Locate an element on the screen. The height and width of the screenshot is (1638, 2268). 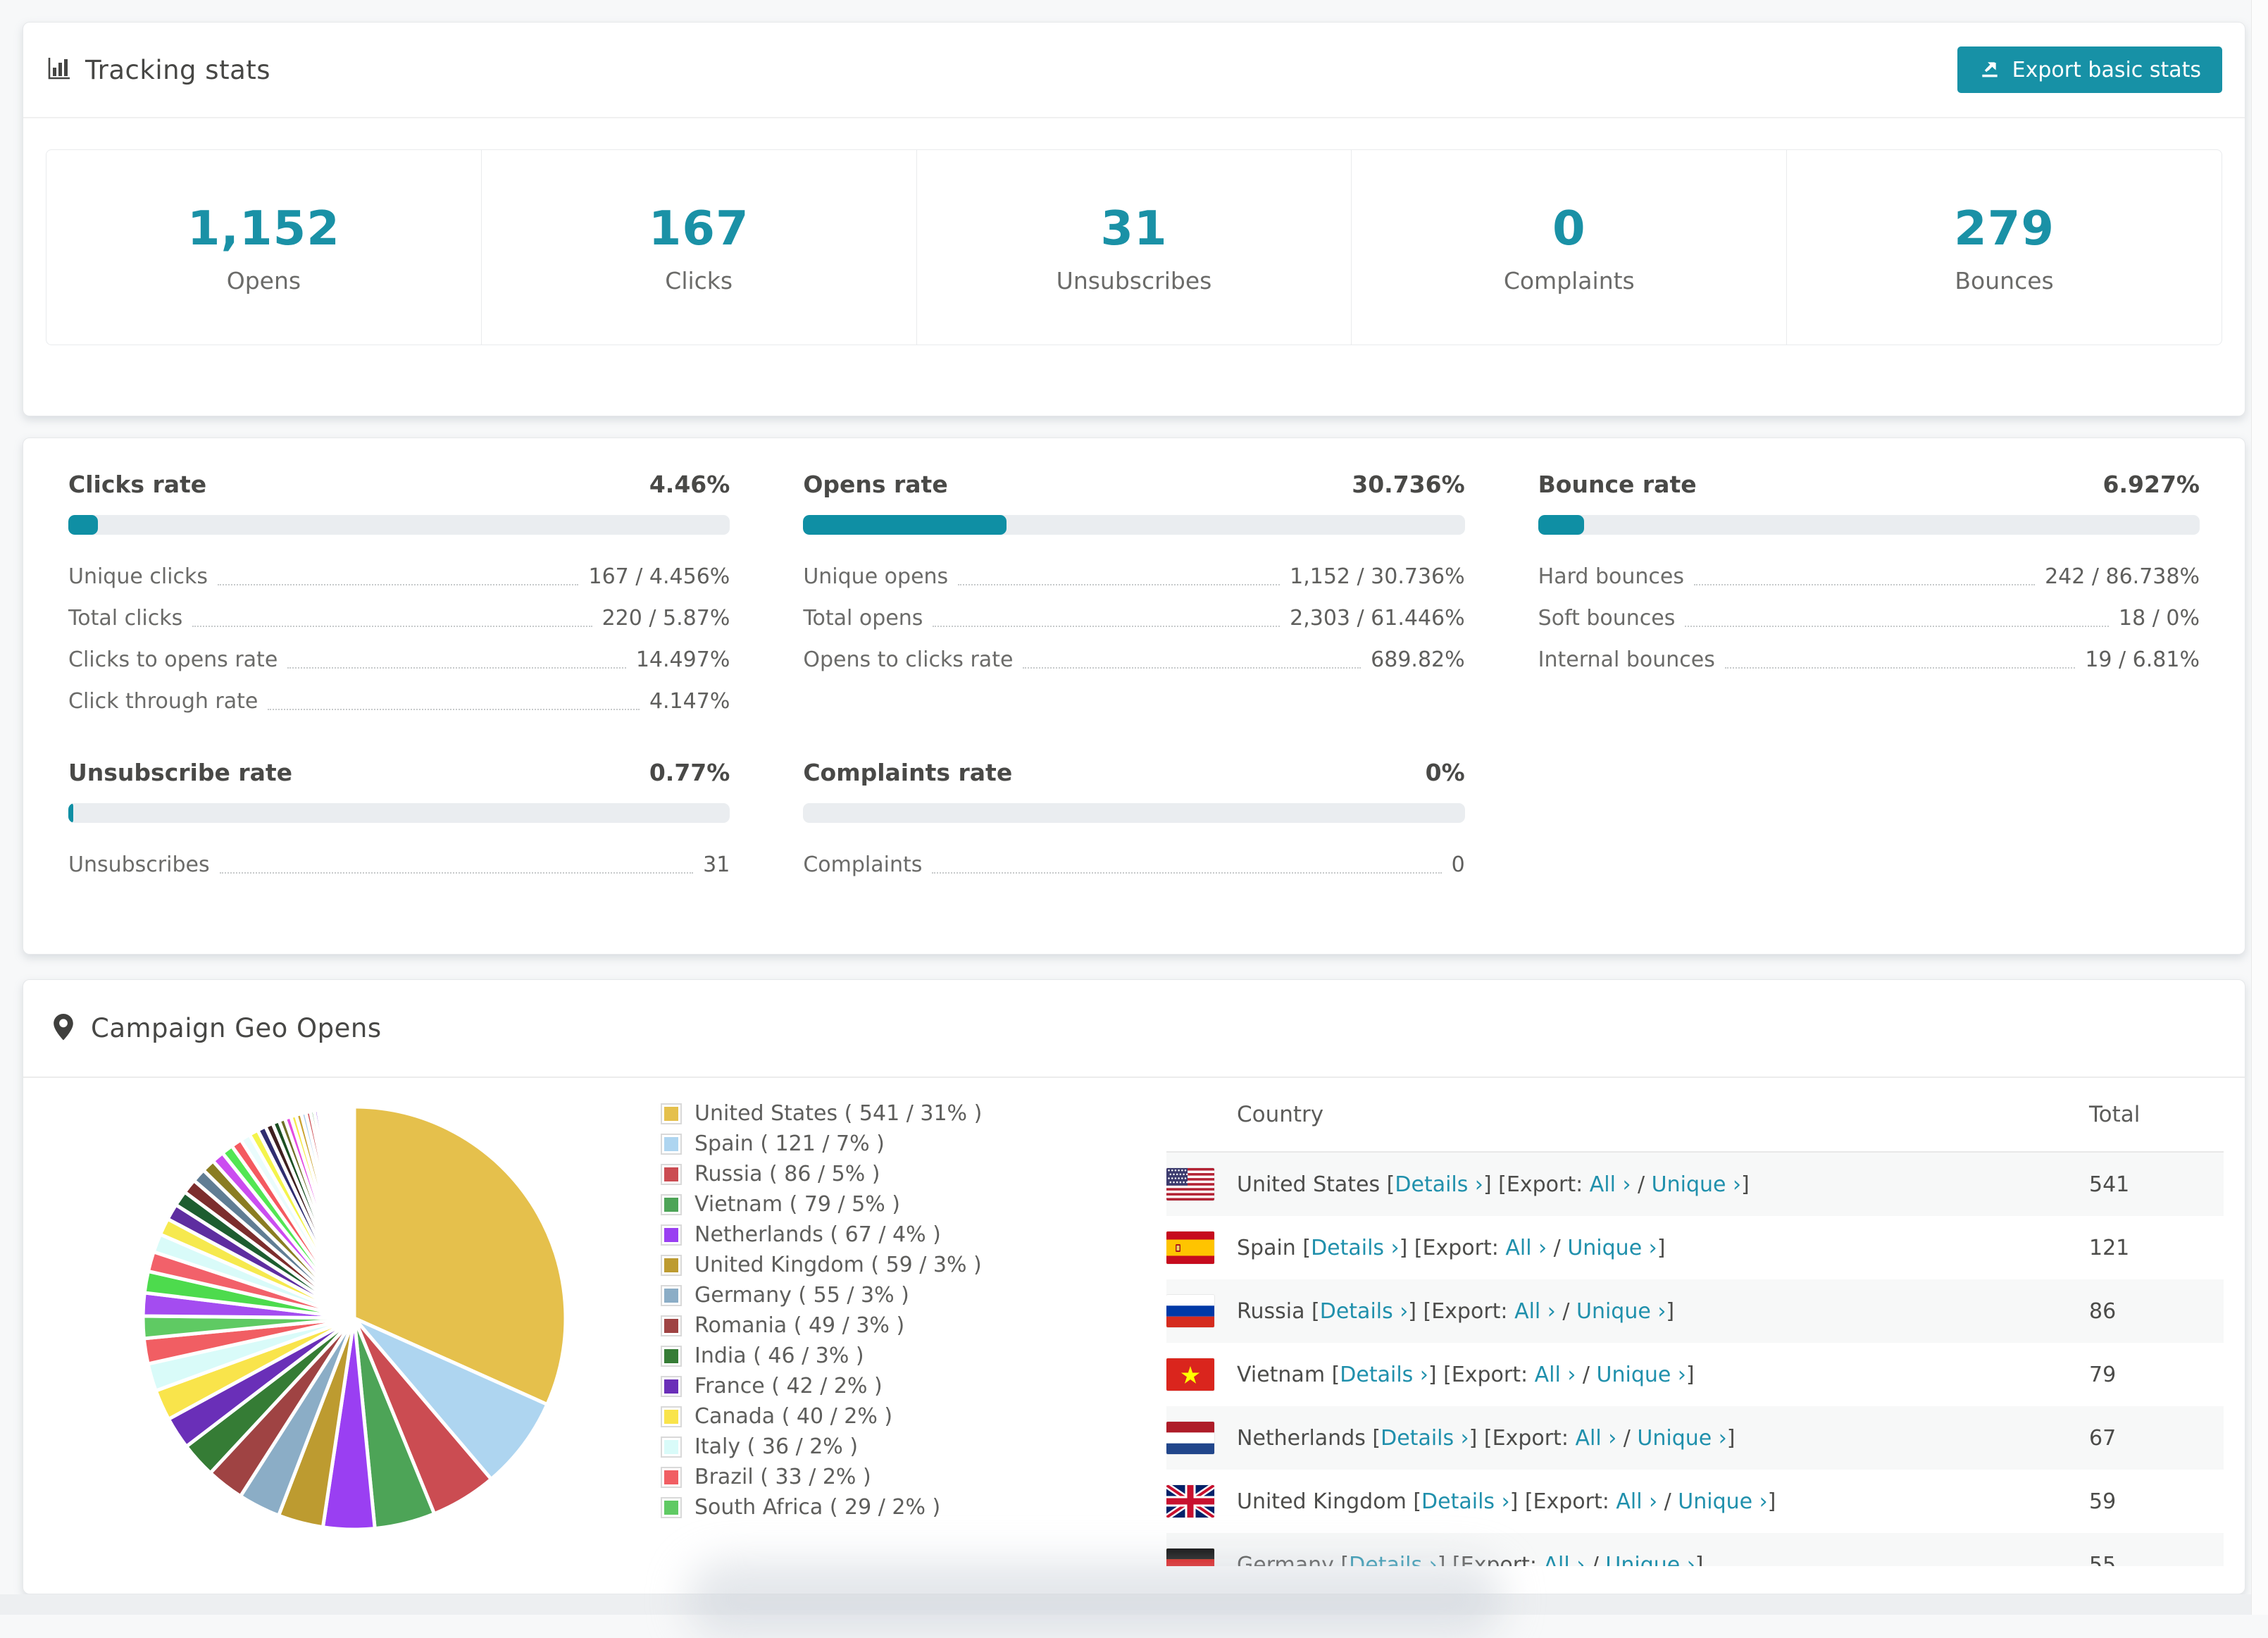
bar-chart-icon is located at coordinates (59, 70).